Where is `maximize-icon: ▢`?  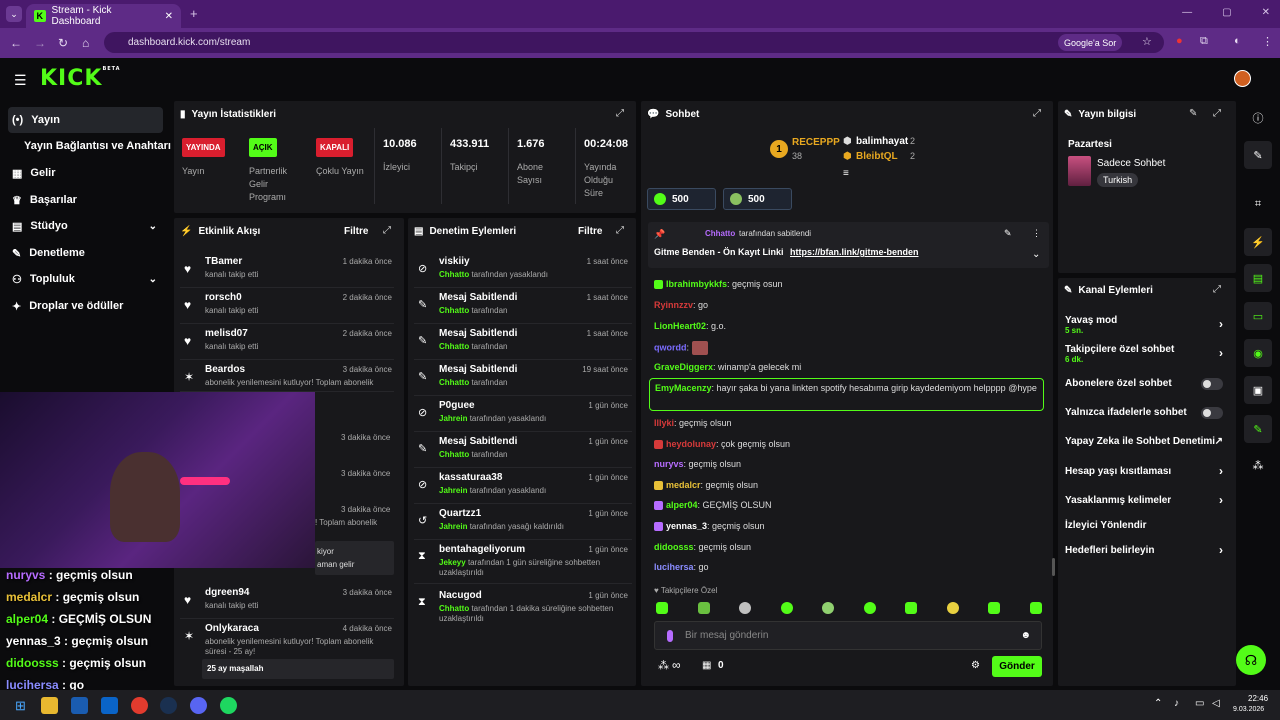
maximize-icon: ▢ is located at coordinates (1226, 12).